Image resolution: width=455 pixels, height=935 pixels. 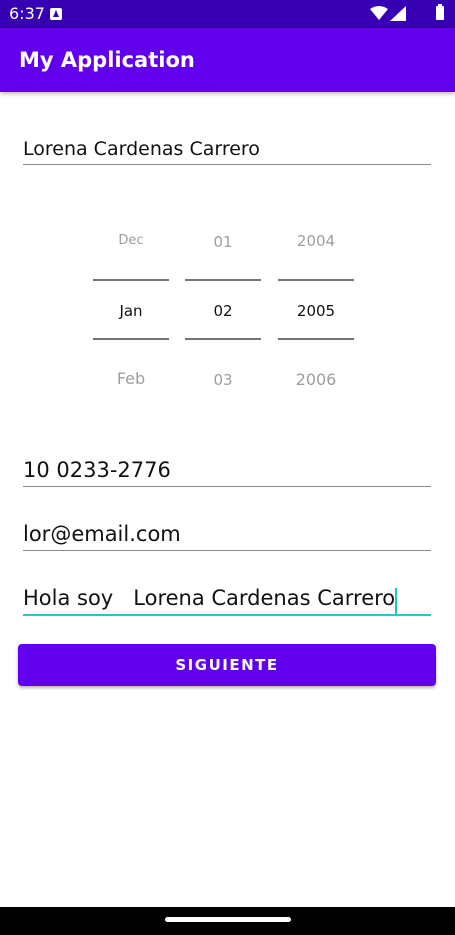 What do you see at coordinates (27, 13) in the screenshot?
I see `status-time: 6:37` at bounding box center [27, 13].